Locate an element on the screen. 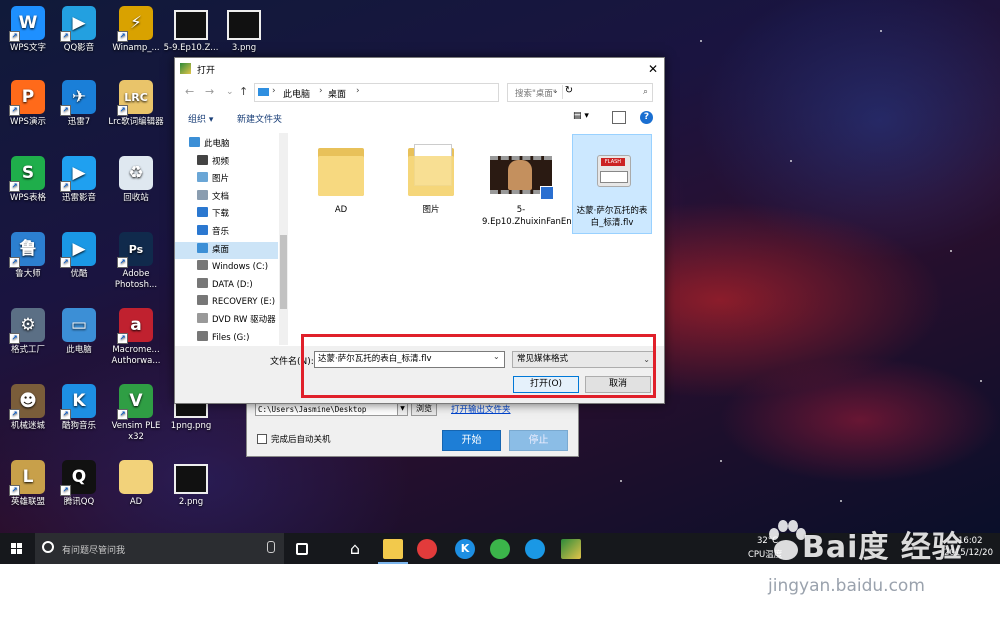 This screenshot has width=1000, height=624. desktop-icon: AD is located at coordinates (136, 484).